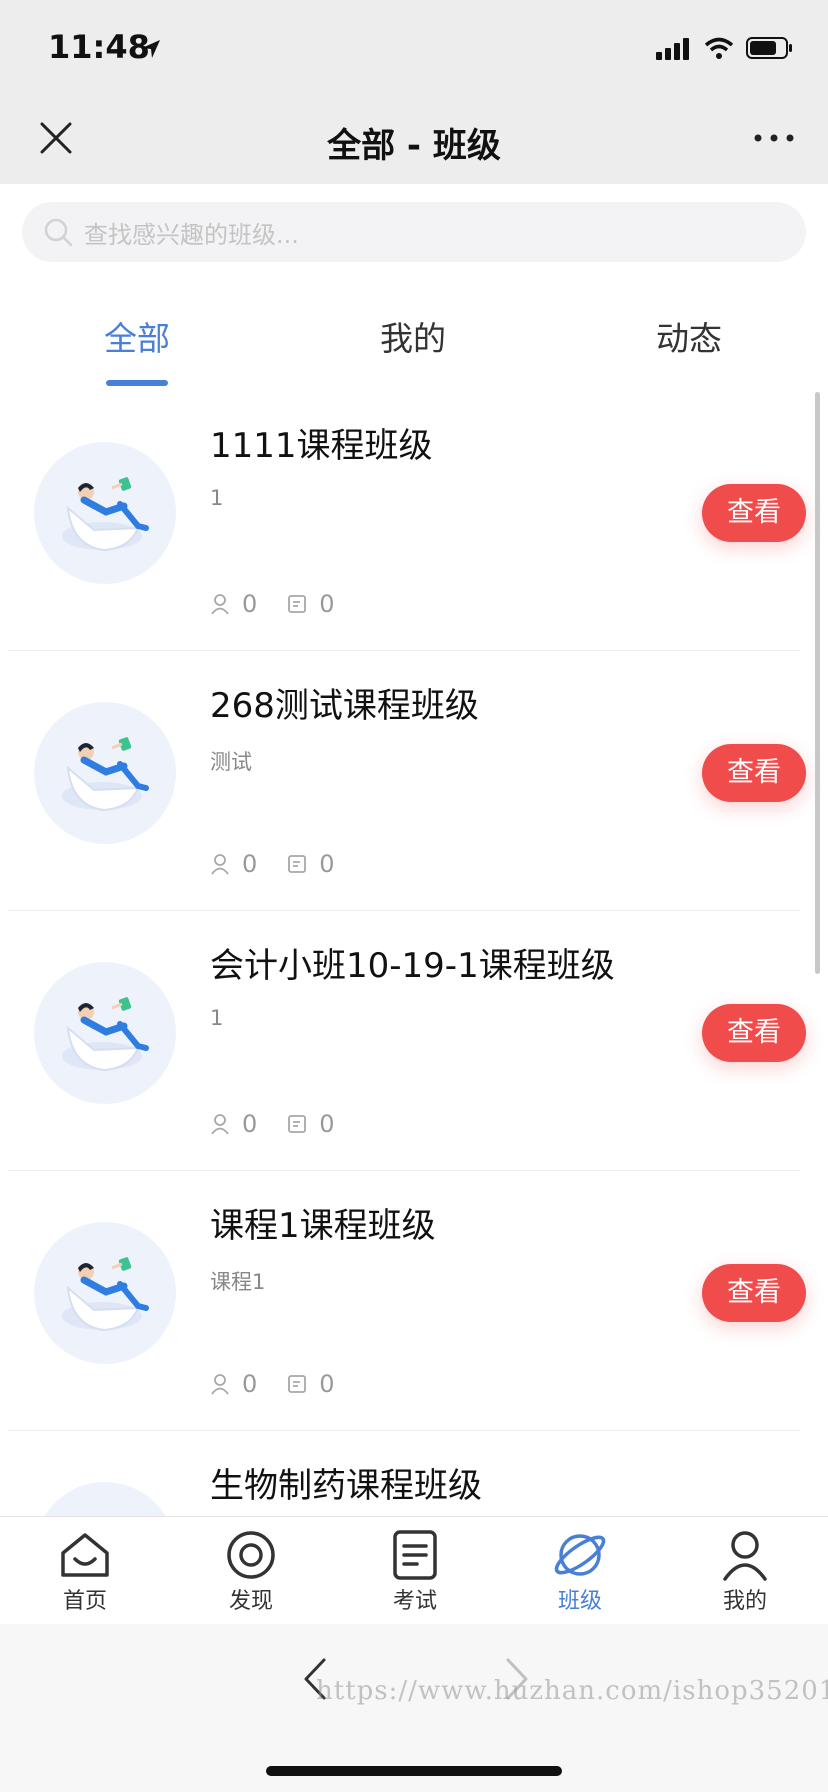  Describe the element at coordinates (414, 1771) in the screenshot. I see `home-indicator` at that location.